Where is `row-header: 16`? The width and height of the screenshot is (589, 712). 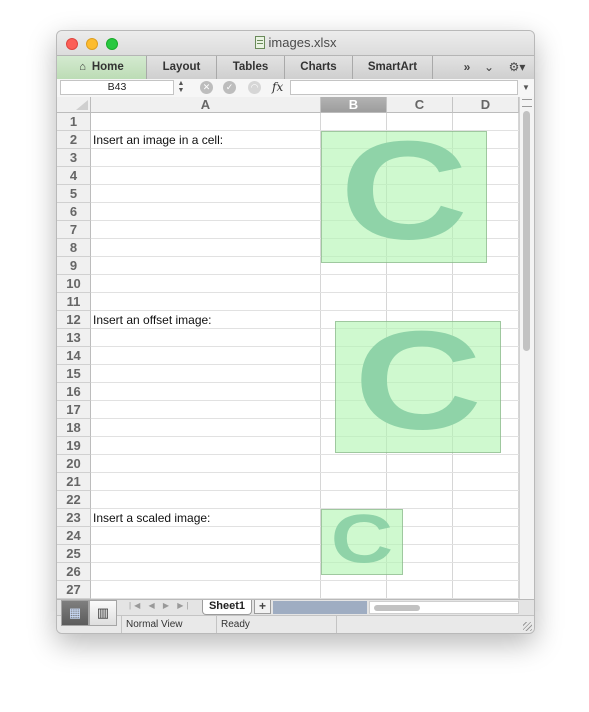 row-header: 16 is located at coordinates (74, 392).